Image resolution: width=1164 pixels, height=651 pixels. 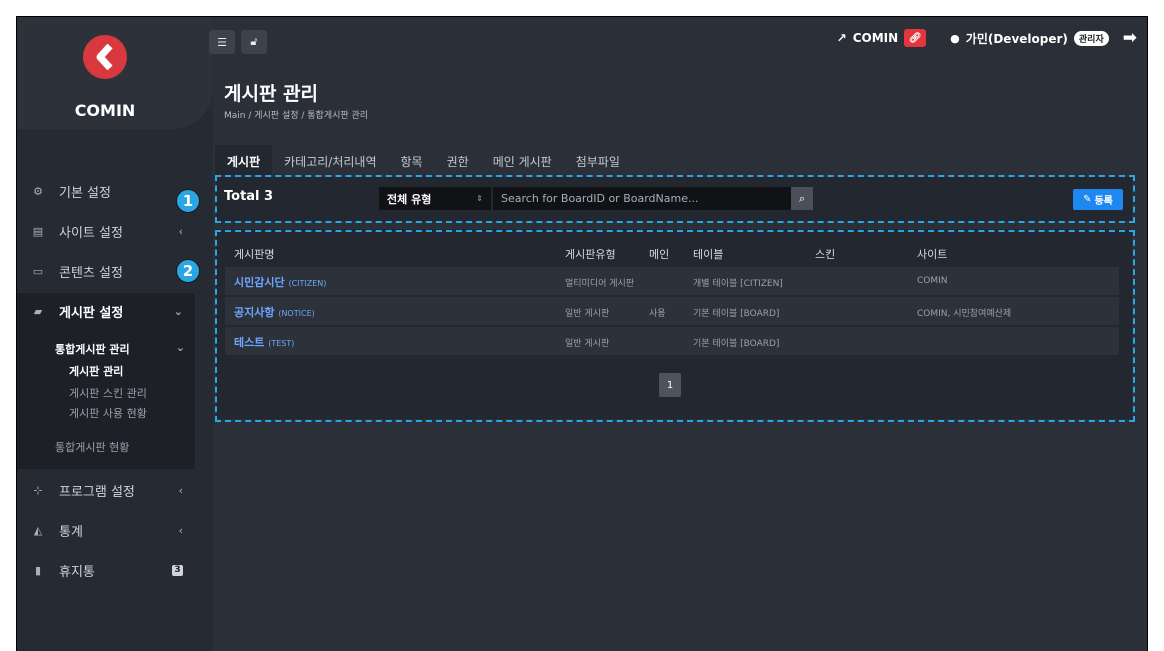 What do you see at coordinates (38, 271) in the screenshot?
I see `hdd-icon: ▭` at bounding box center [38, 271].